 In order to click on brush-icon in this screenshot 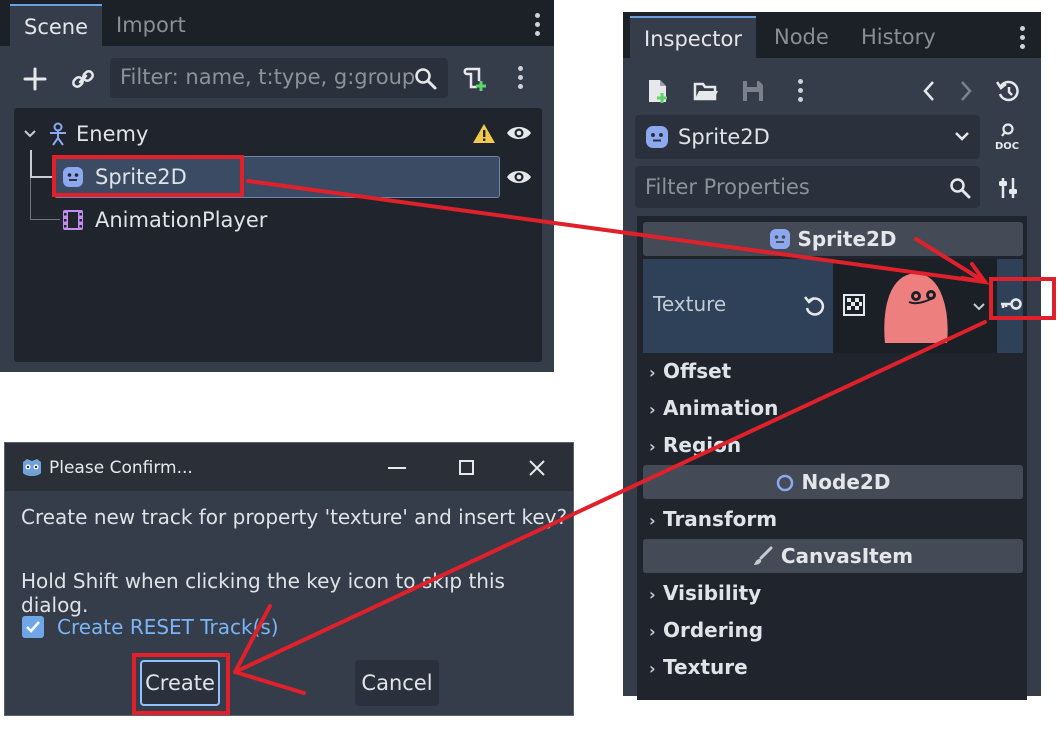, I will do `click(763, 555)`.